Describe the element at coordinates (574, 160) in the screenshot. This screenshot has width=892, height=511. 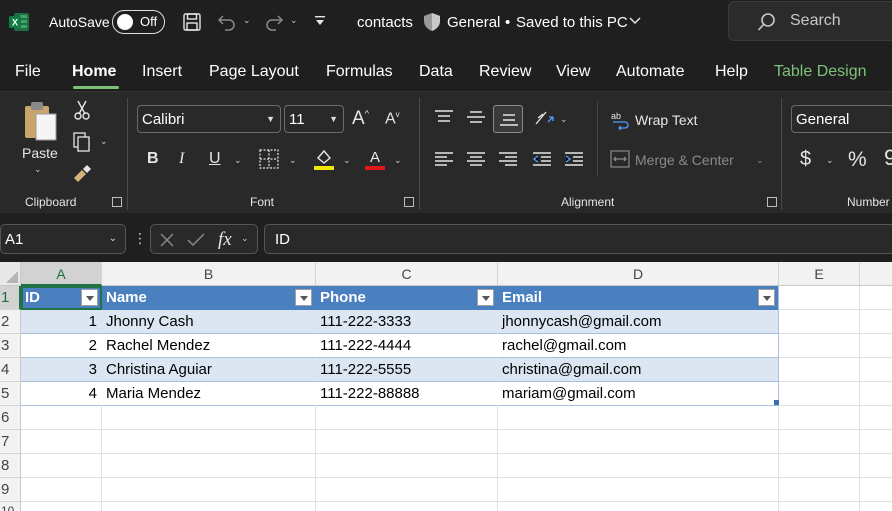
I see `increase-indent-icon` at that location.